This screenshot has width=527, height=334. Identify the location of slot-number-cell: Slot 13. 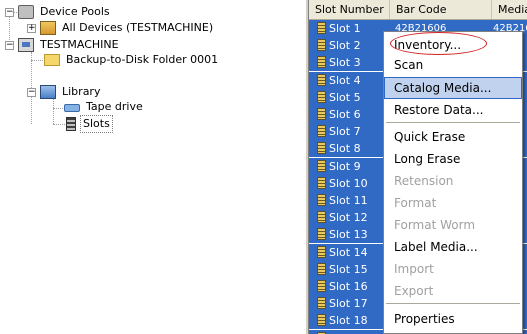
(348, 235).